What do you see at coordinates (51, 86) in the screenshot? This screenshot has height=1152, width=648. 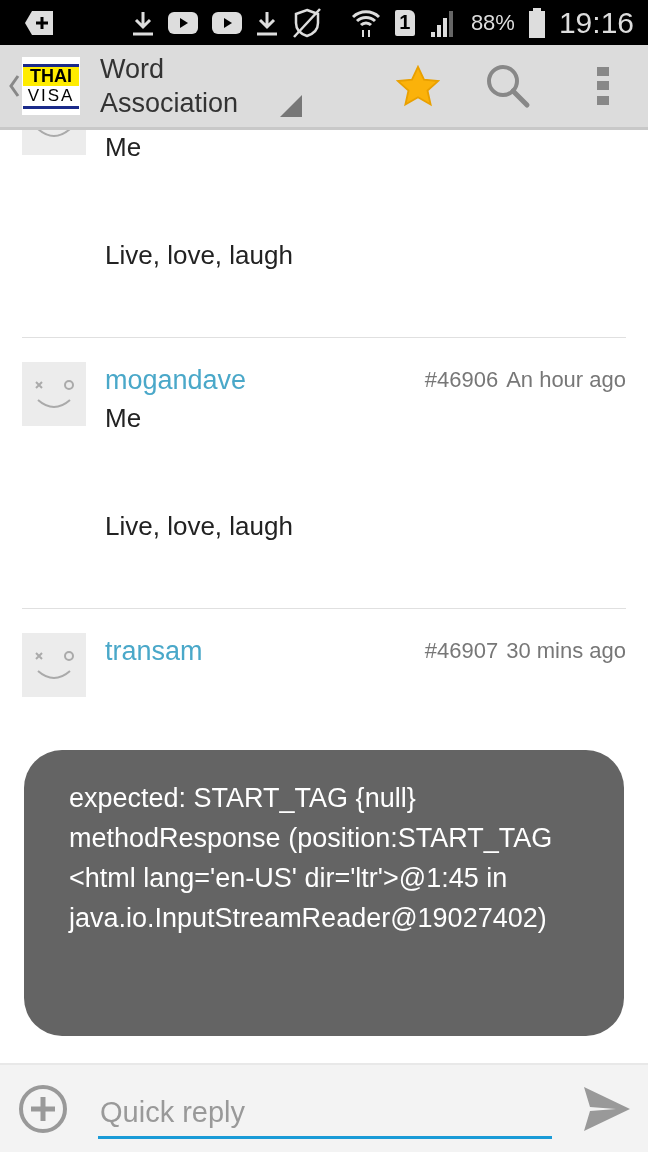 I see `app-logo: THAI VISA` at bounding box center [51, 86].